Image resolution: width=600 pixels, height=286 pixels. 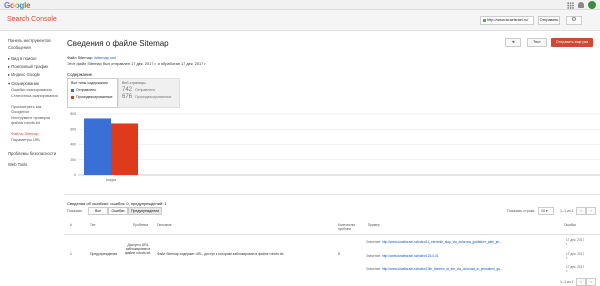 What do you see at coordinates (17, 5) in the screenshot?
I see `google-logo: Google` at bounding box center [17, 5].